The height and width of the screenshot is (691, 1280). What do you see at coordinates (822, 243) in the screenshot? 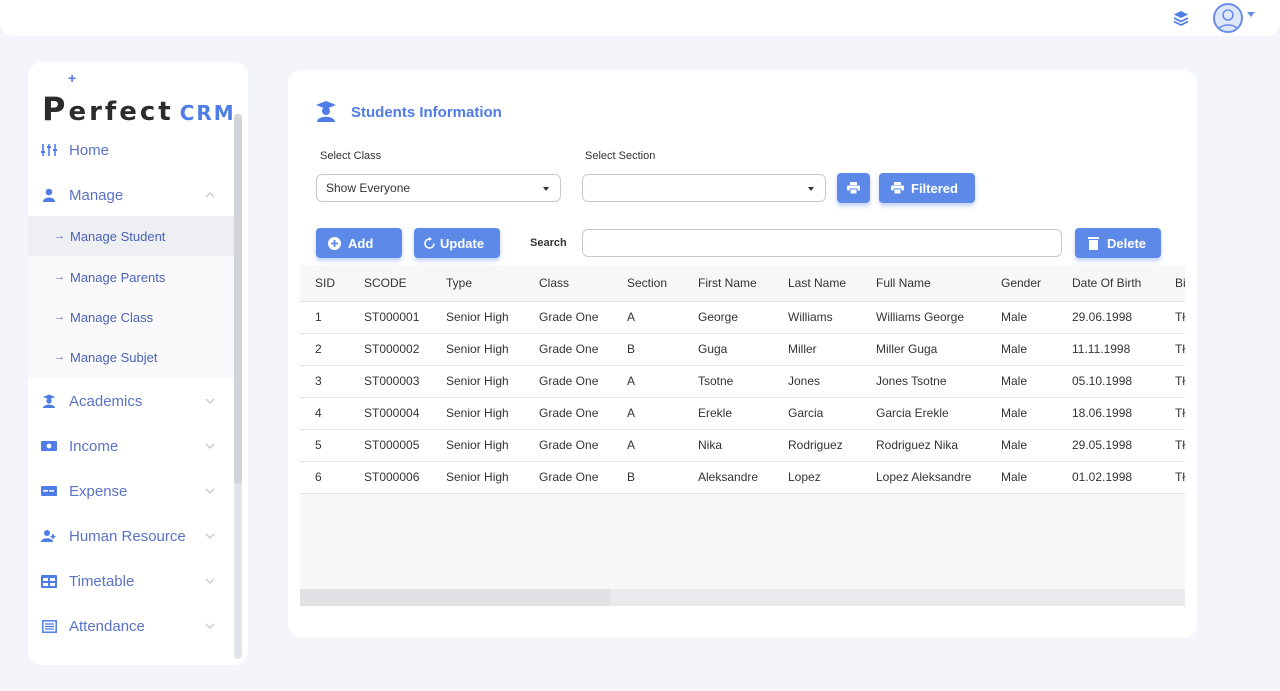
I see `search-input` at bounding box center [822, 243].